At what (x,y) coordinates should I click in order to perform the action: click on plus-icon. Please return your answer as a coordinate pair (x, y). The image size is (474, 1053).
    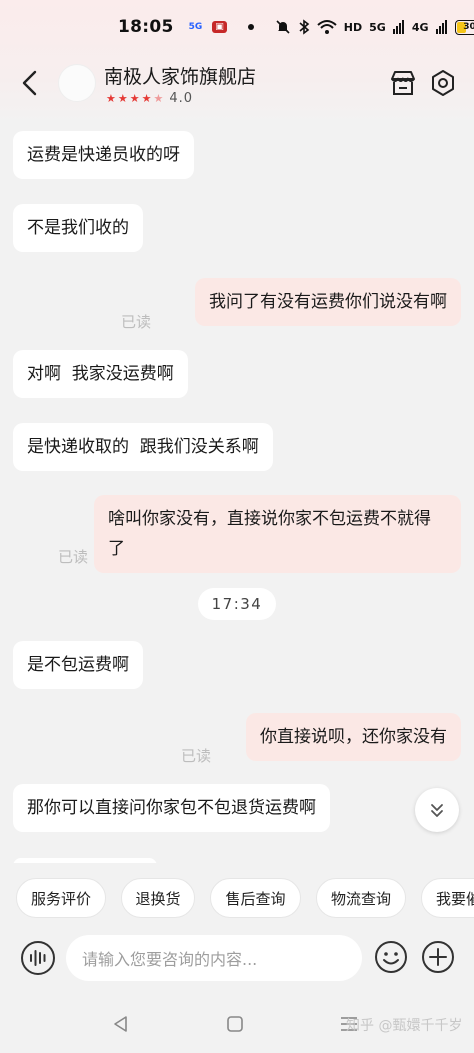
    Looking at the image, I should click on (438, 957).